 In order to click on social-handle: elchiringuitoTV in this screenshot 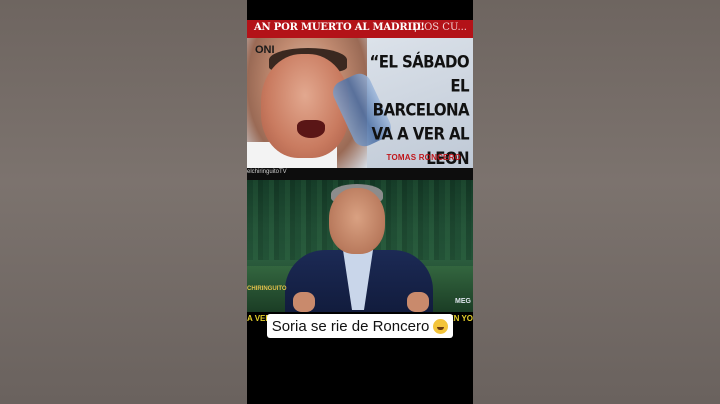, I will do `click(267, 172)`.